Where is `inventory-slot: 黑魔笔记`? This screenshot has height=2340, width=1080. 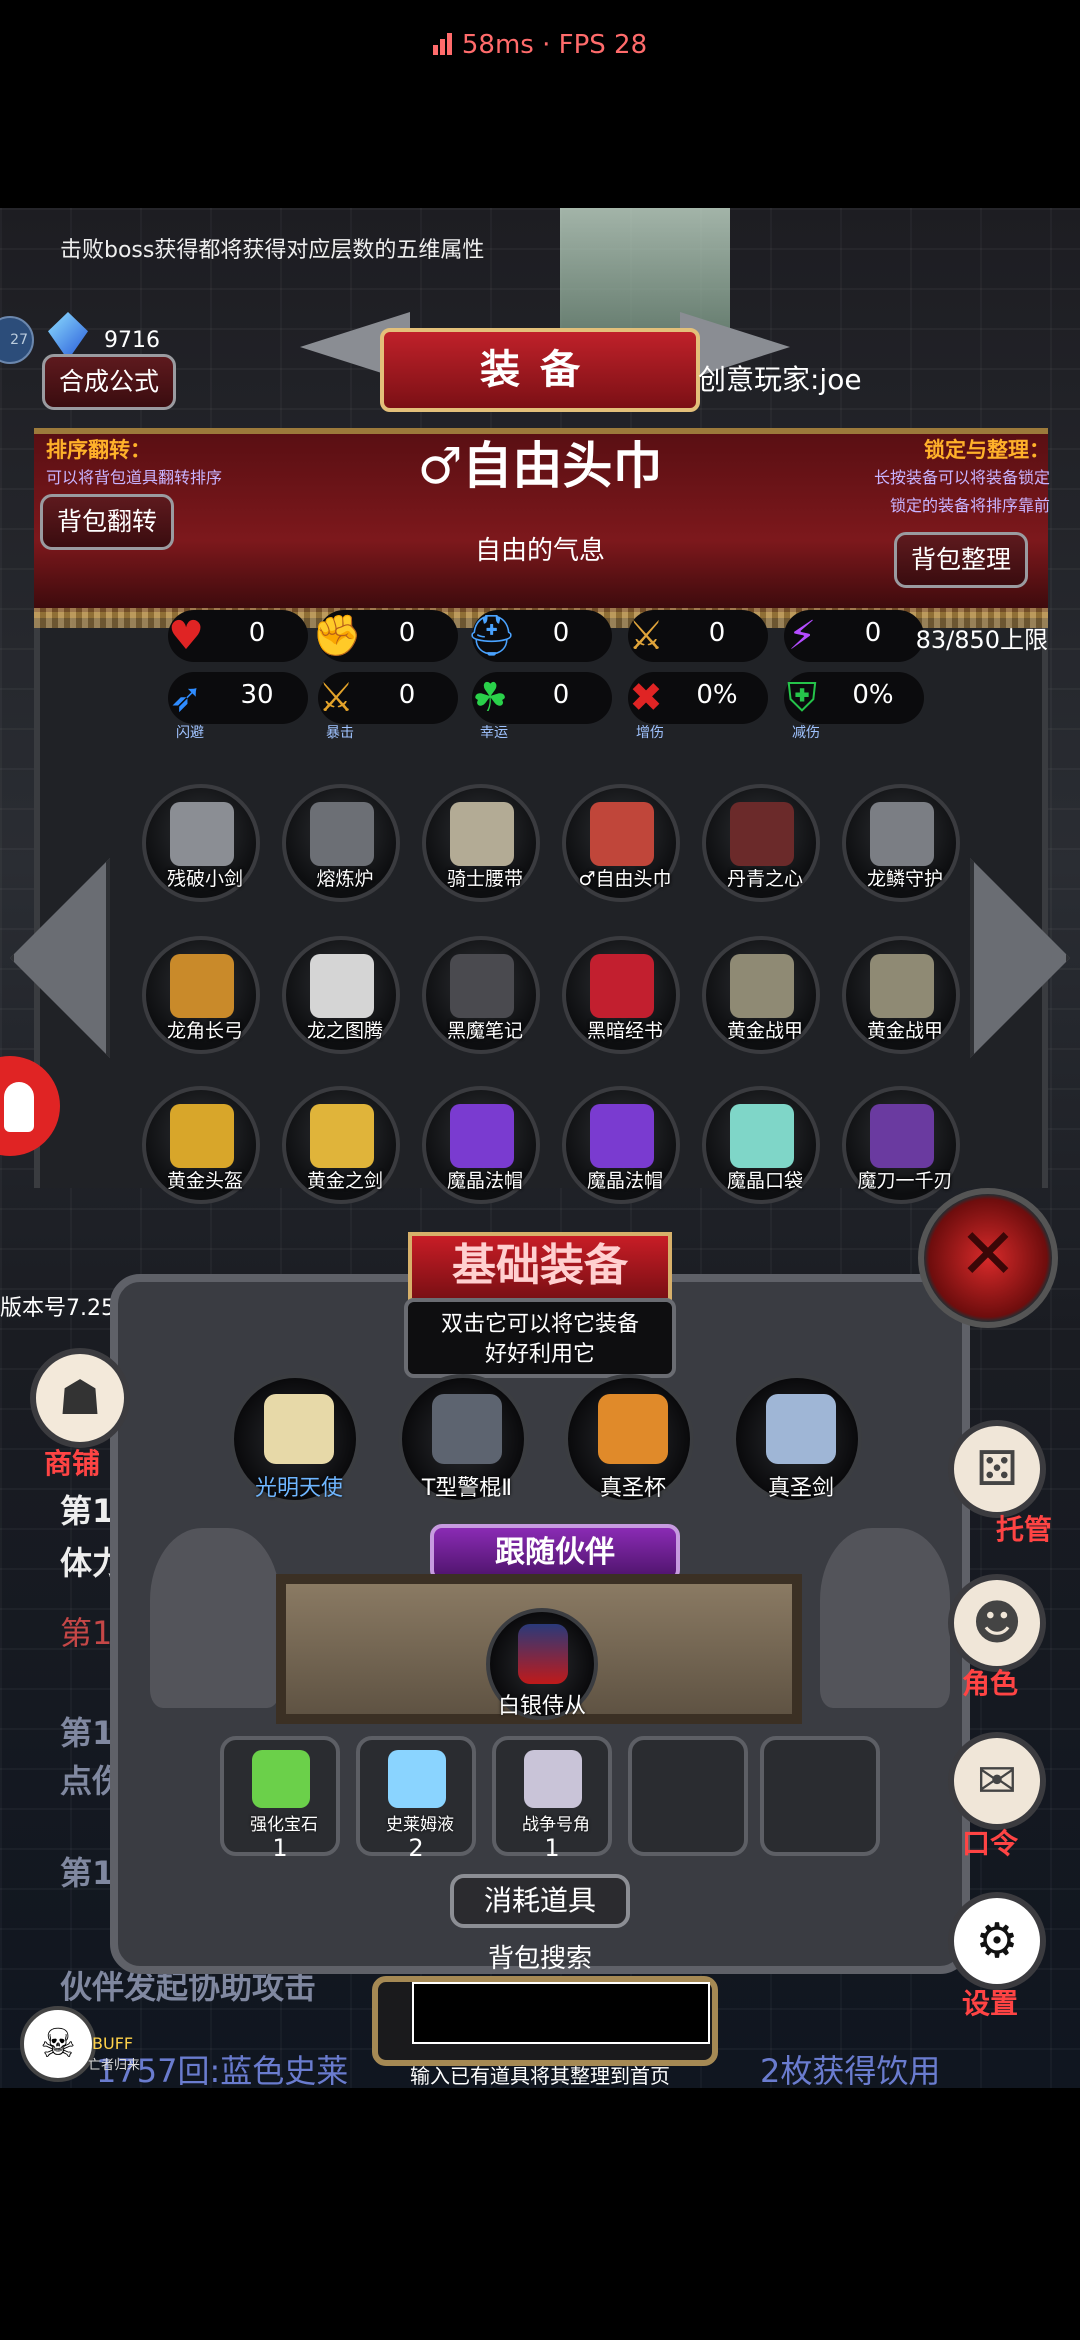 inventory-slot: 黑魔笔记 is located at coordinates (481, 995).